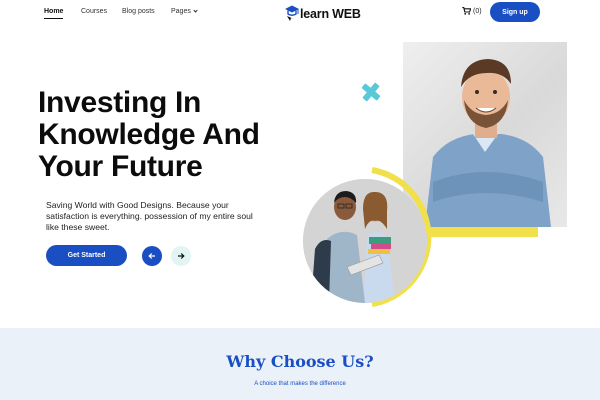  I want to click on chevron-down-icon, so click(195, 10).